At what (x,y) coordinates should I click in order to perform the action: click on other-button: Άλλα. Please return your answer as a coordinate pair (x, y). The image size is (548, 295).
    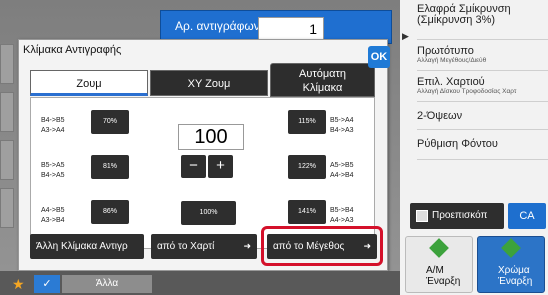
    Looking at the image, I should click on (107, 284).